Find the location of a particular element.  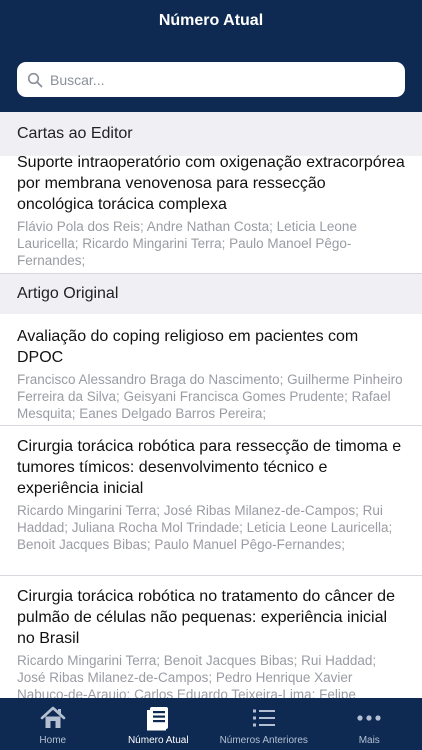

home-icon is located at coordinates (53, 717).